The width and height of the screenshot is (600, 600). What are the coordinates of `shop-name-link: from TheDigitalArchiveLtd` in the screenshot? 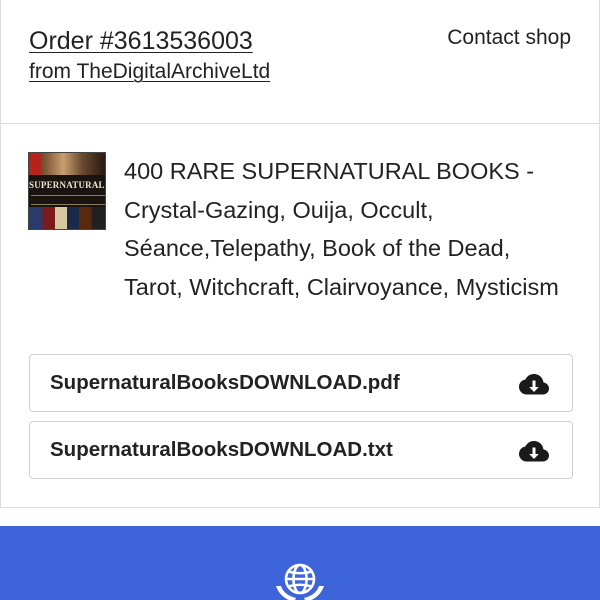 It's located at (149, 72).